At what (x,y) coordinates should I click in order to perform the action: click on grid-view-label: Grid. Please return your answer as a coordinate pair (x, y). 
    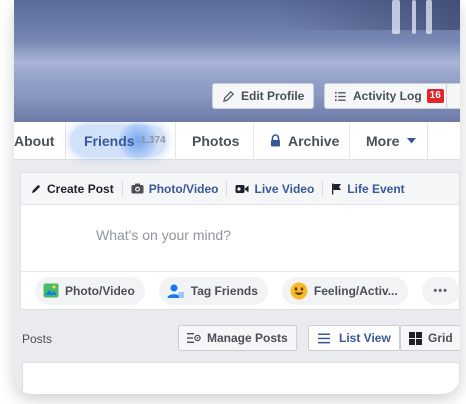
    Looking at the image, I should click on (440, 338).